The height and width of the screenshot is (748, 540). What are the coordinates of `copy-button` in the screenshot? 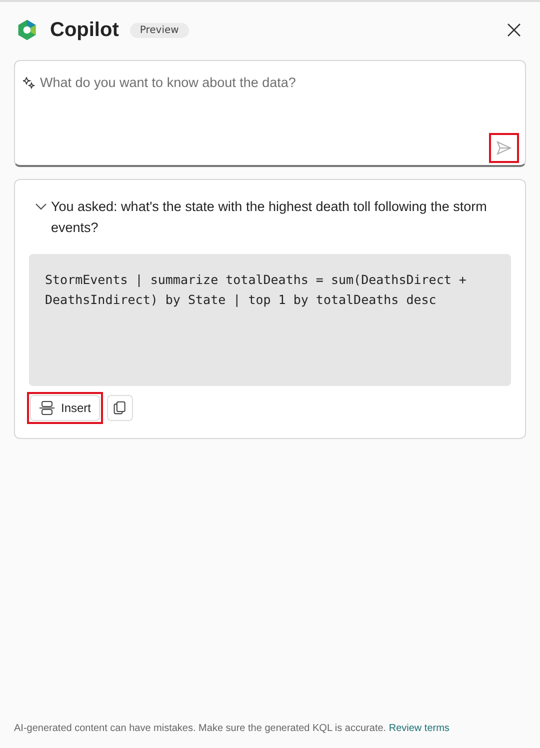 It's located at (120, 408).